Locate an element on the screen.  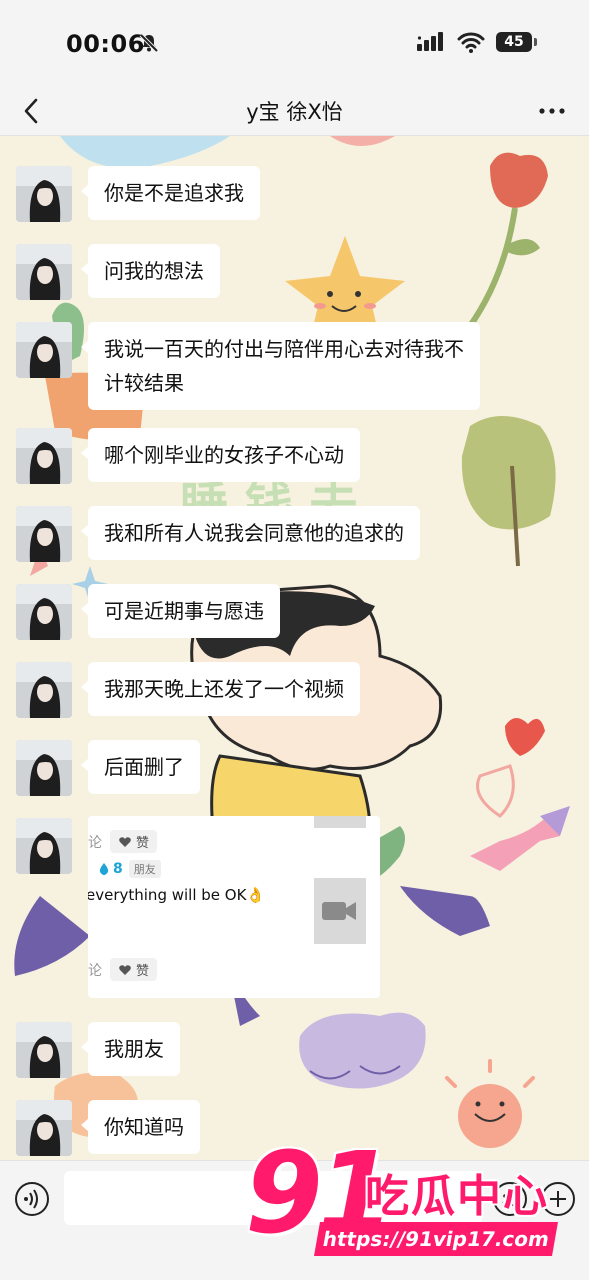
message-bubble: 后面删了 is located at coordinates (140, 767).